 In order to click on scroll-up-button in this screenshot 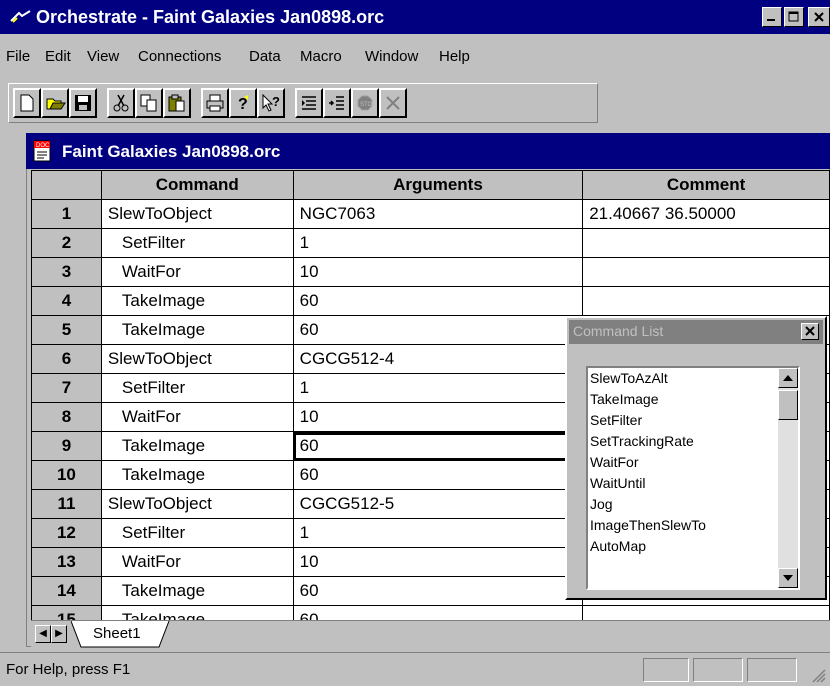, I will do `click(788, 378)`.